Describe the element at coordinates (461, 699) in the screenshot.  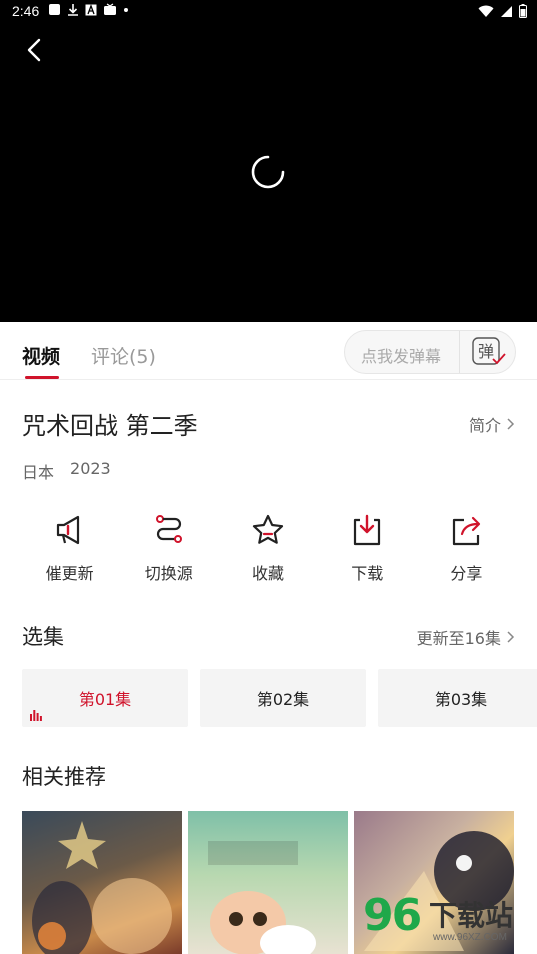
I see `episode-label: 第03集` at that location.